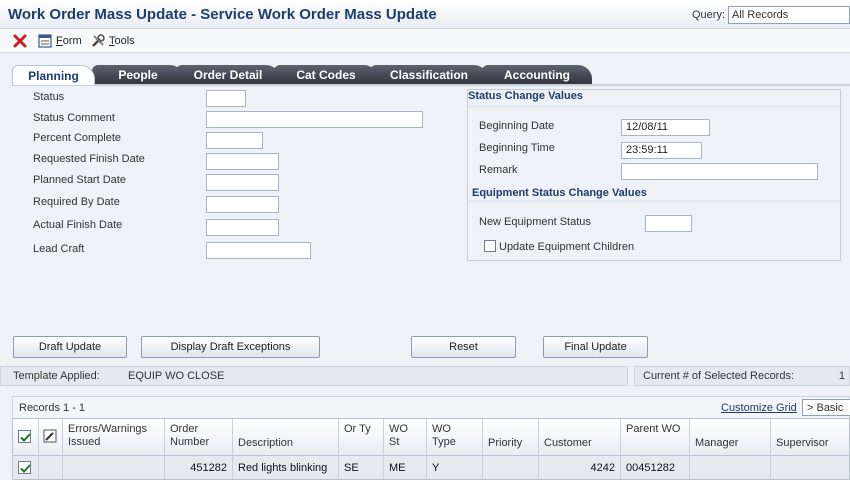  I want to click on col-wo-type: WO Type, so click(455, 437).